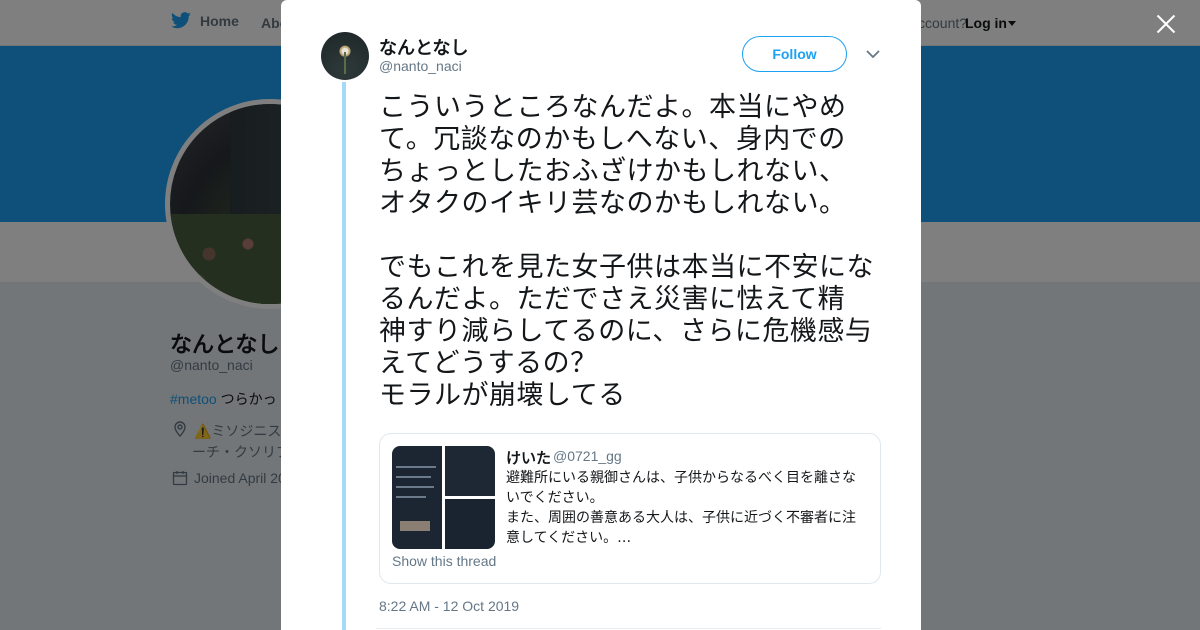  What do you see at coordinates (444, 561) in the screenshot?
I see `show-thread-link: Show this thread` at bounding box center [444, 561].